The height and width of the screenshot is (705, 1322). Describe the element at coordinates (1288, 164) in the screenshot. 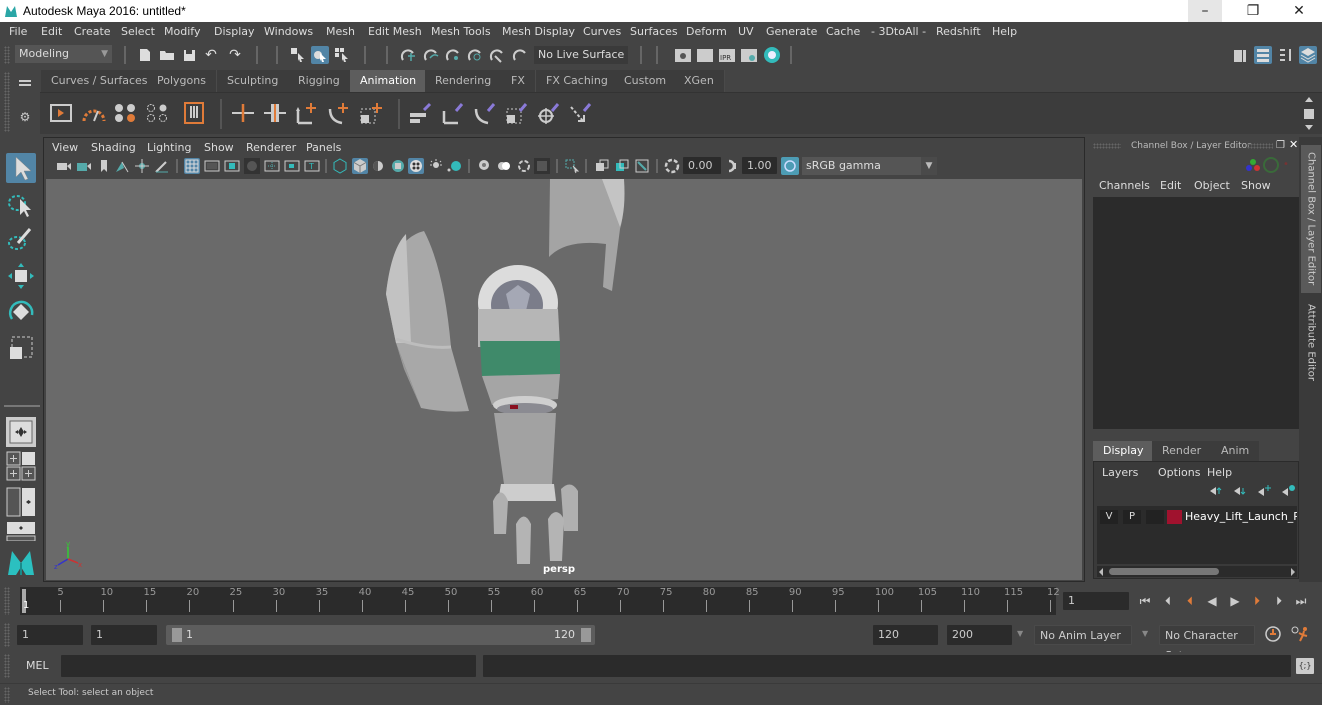

I see `hyper-icon: •` at that location.